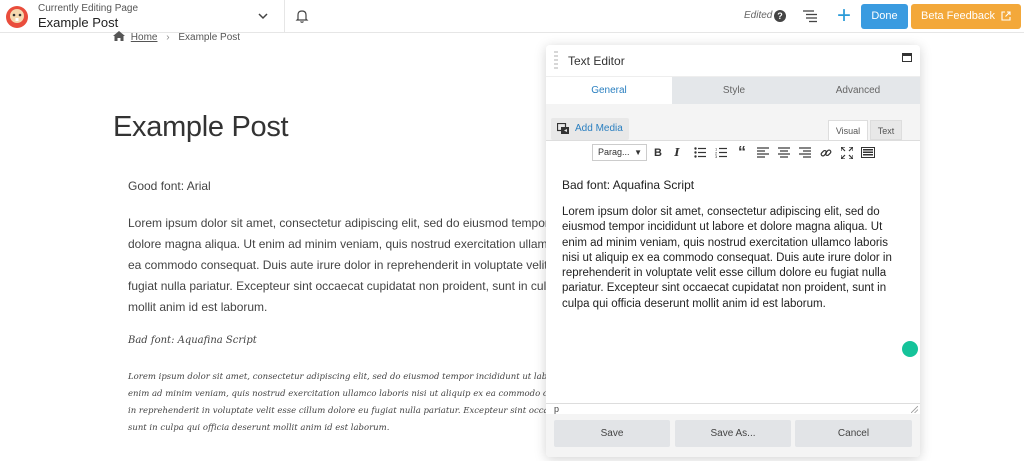 The width and height of the screenshot is (1024, 461). Describe the element at coordinates (169, 186) in the screenshot. I see `good-font-label: Good font: Arial` at that location.